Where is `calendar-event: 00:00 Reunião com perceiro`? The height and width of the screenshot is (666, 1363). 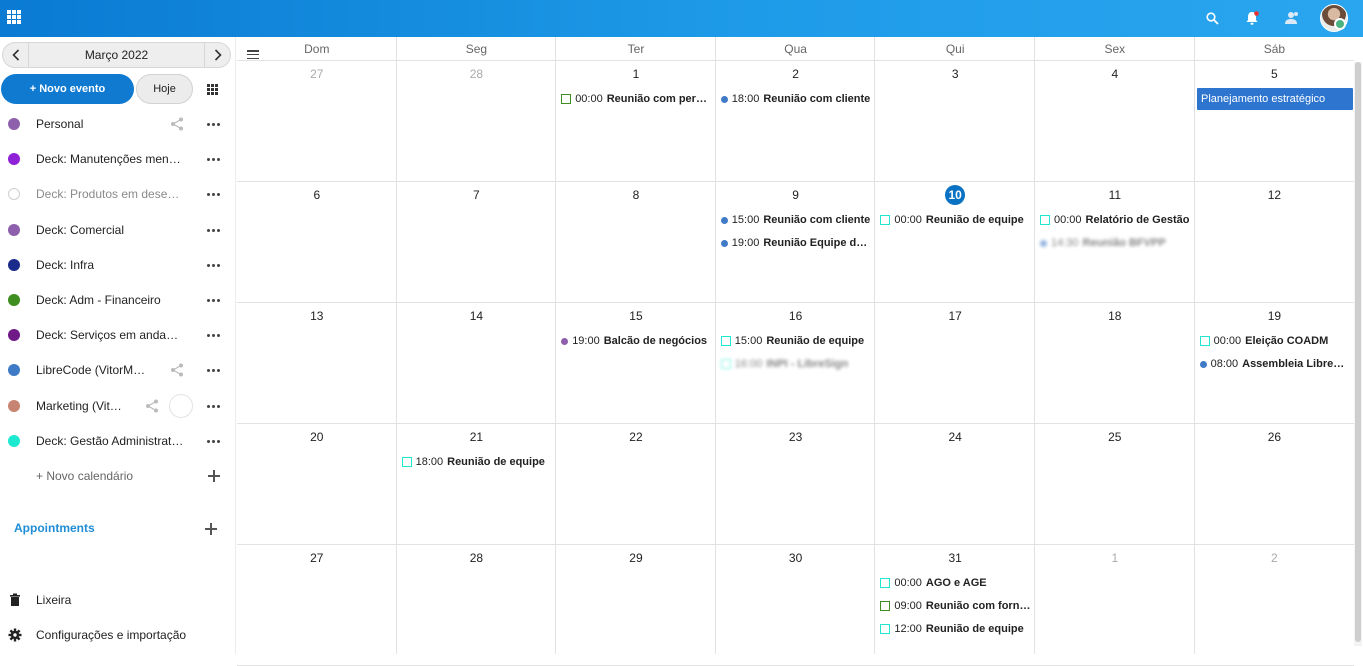 calendar-event: 00:00 Reunião com perceiro is located at coordinates (637, 99).